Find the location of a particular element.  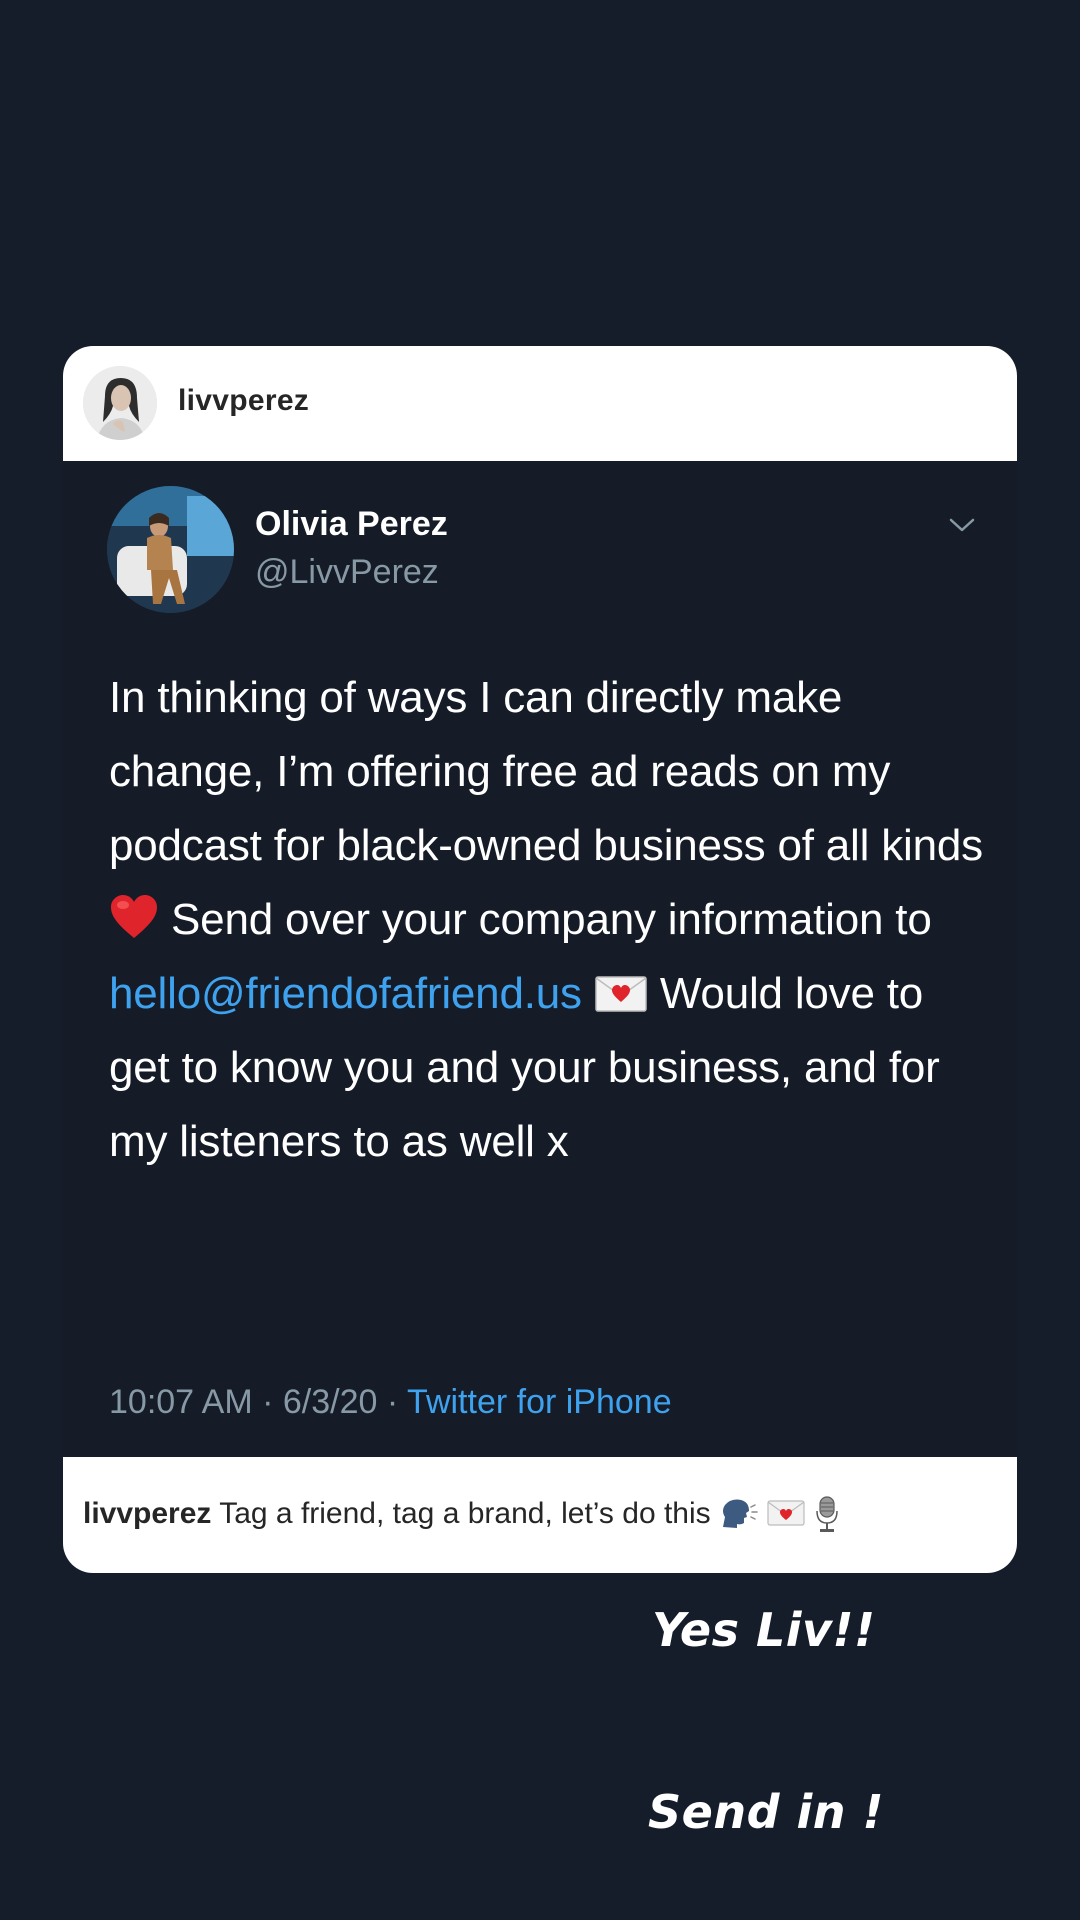

post-header: livvperez is located at coordinates (540, 403).